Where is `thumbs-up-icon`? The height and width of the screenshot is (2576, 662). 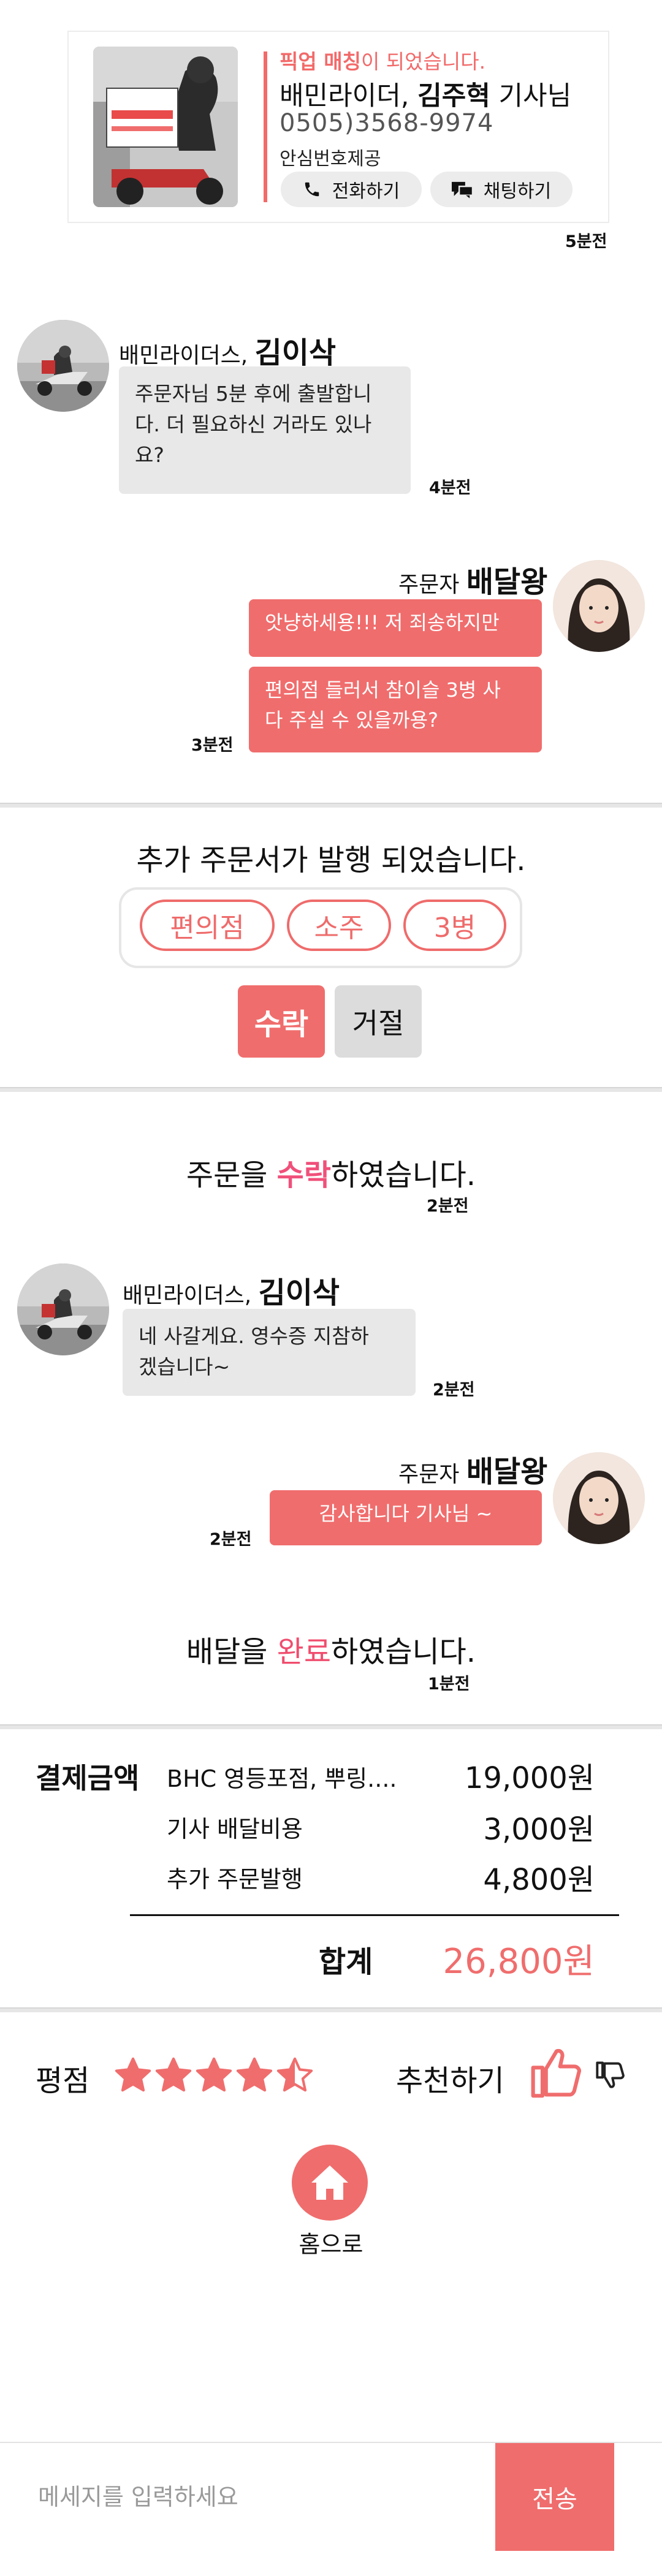 thumbs-up-icon is located at coordinates (556, 2073).